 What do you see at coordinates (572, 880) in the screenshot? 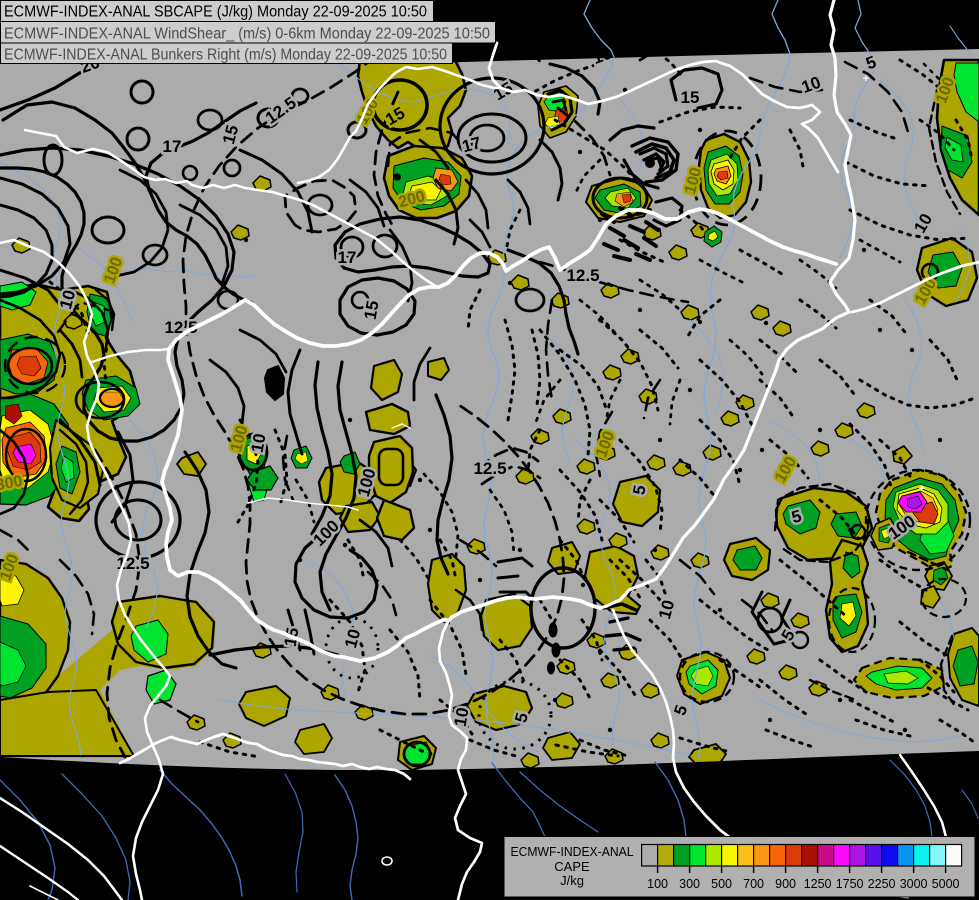
I see `svg-text: J/kg` at bounding box center [572, 880].